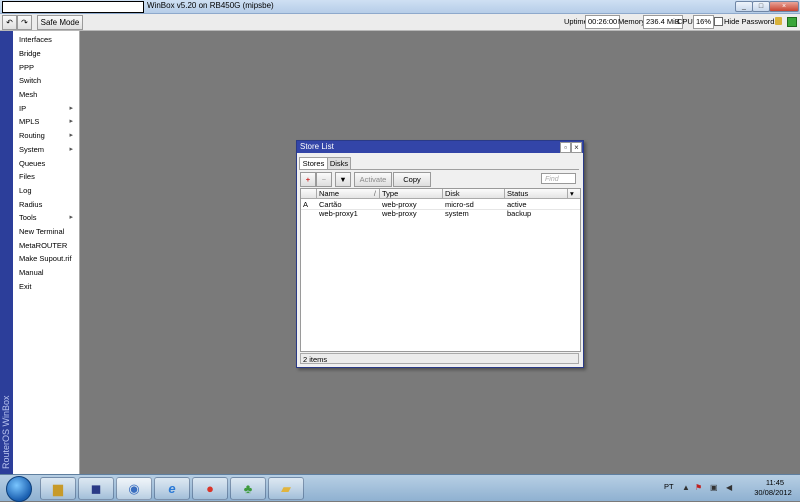 The height and width of the screenshot is (502, 800). What do you see at coordinates (775, 482) in the screenshot?
I see `clock-time: 11:45` at bounding box center [775, 482].